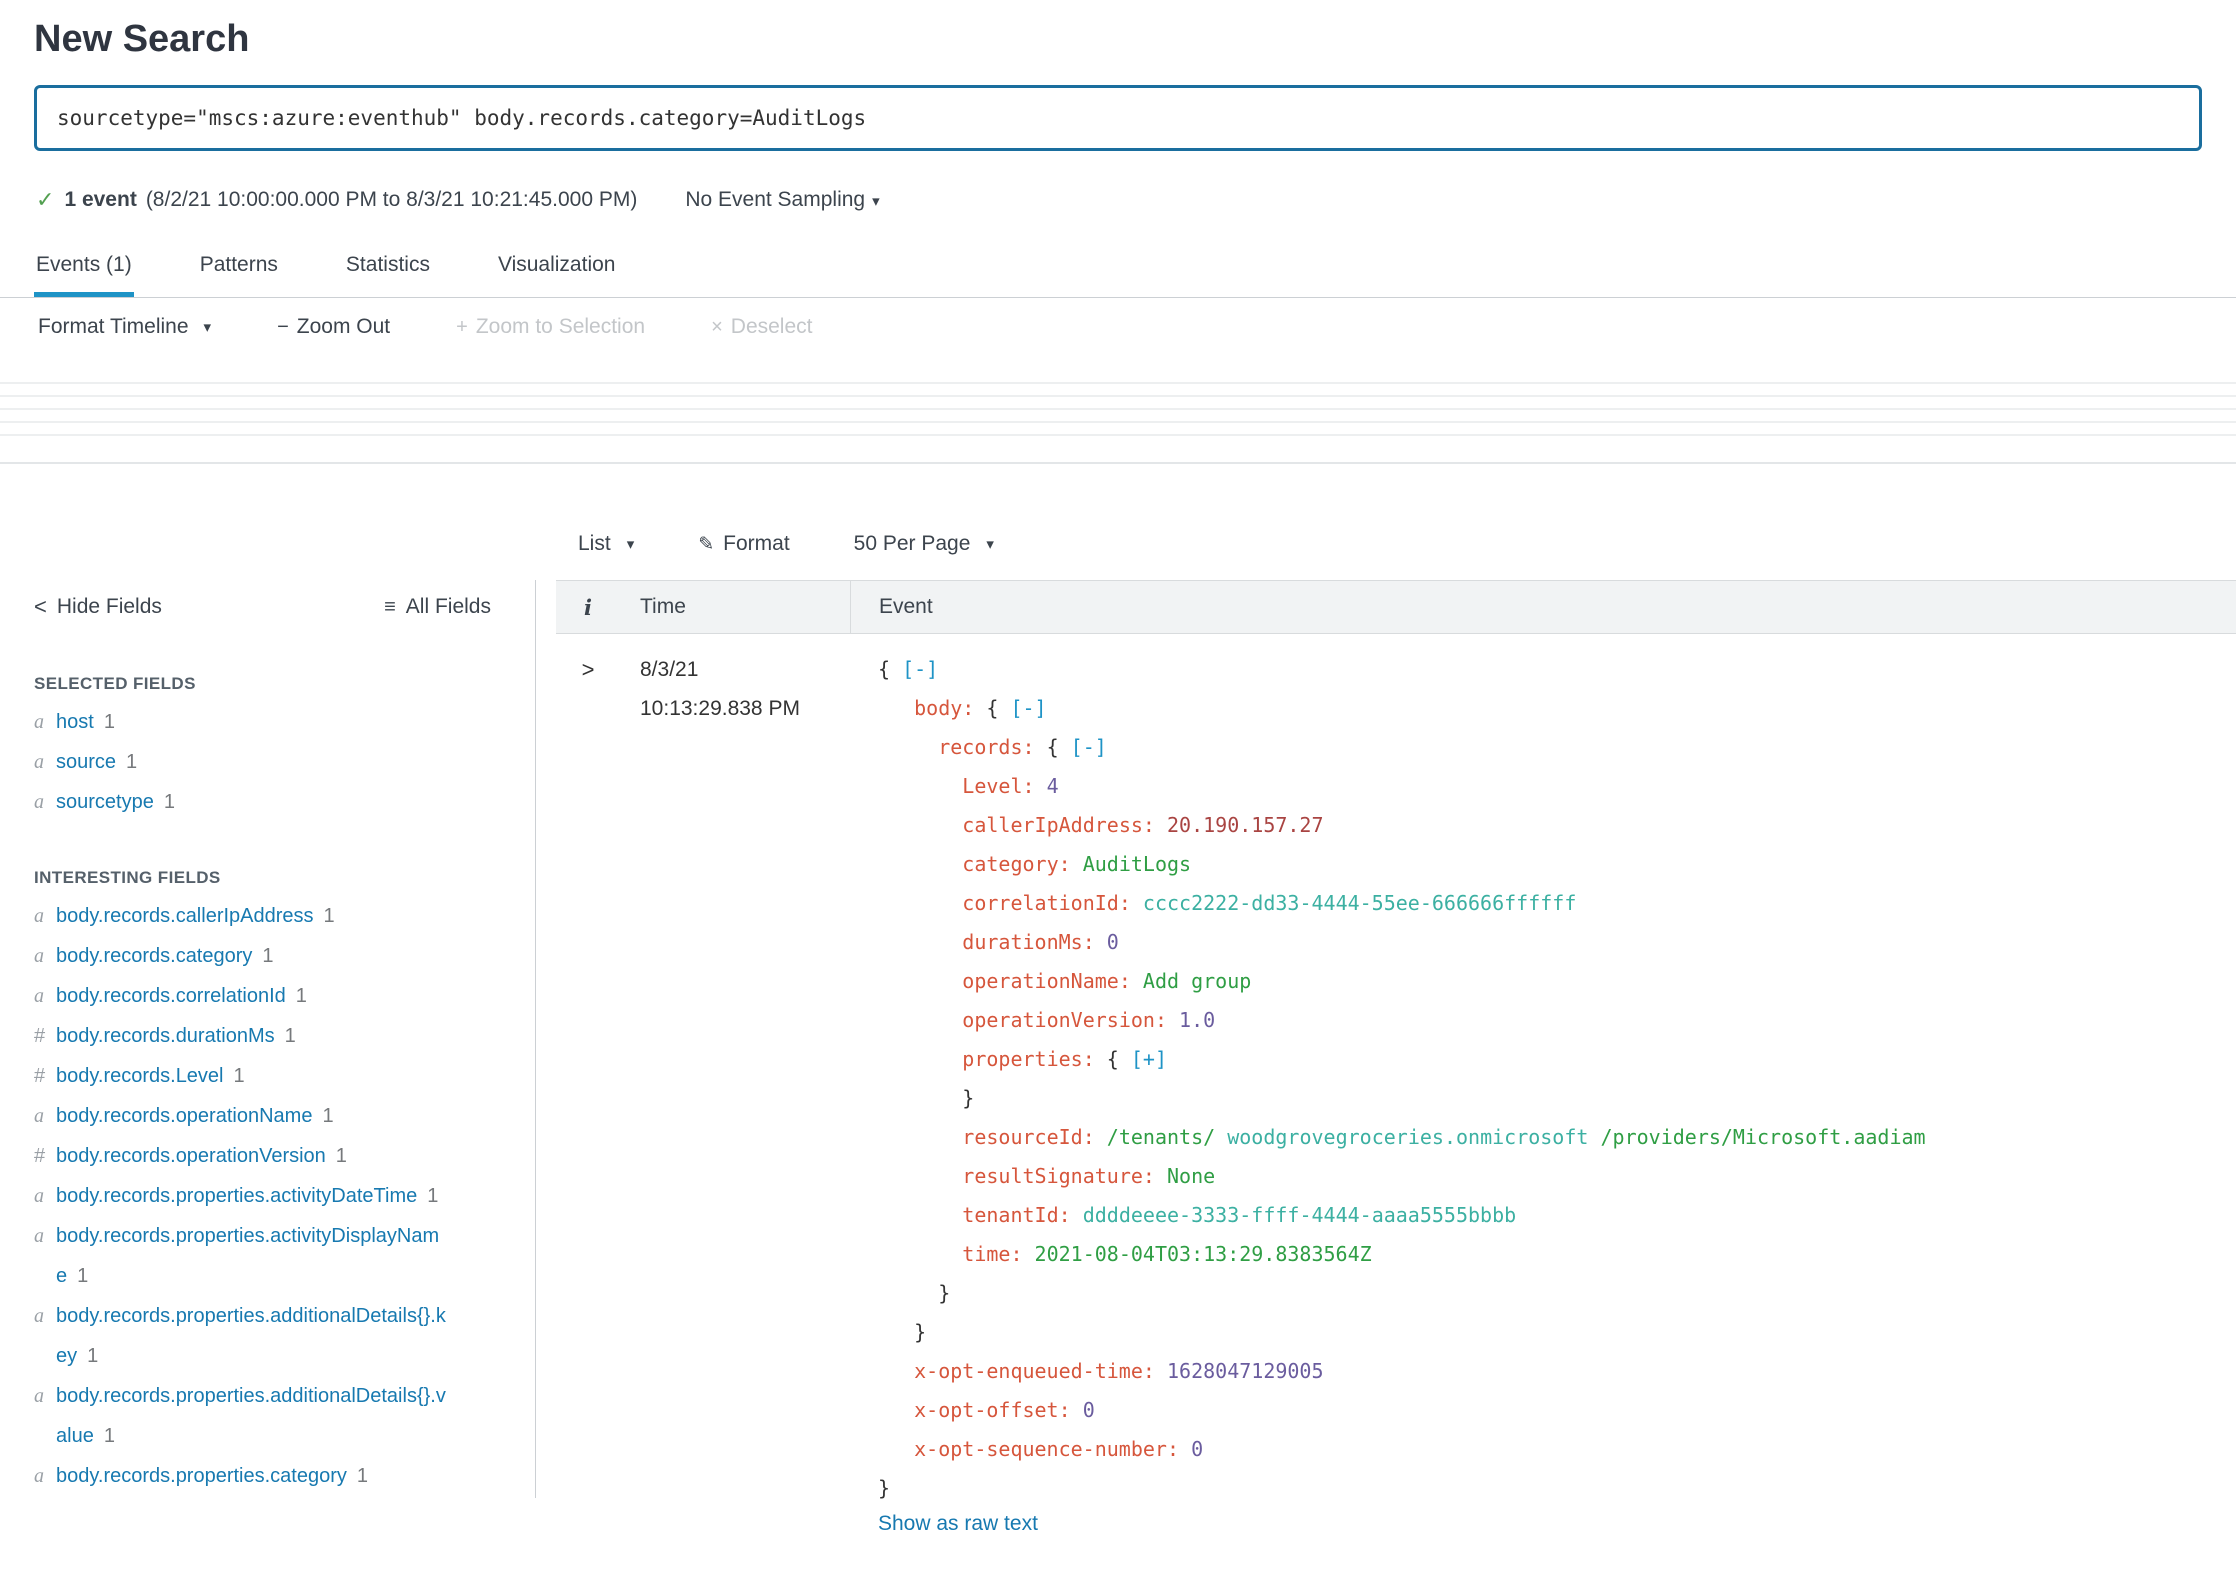 Image resolution: width=2236 pixels, height=1582 pixels. Describe the element at coordinates (1557, 1293) in the screenshot. I see `json-line: }` at that location.